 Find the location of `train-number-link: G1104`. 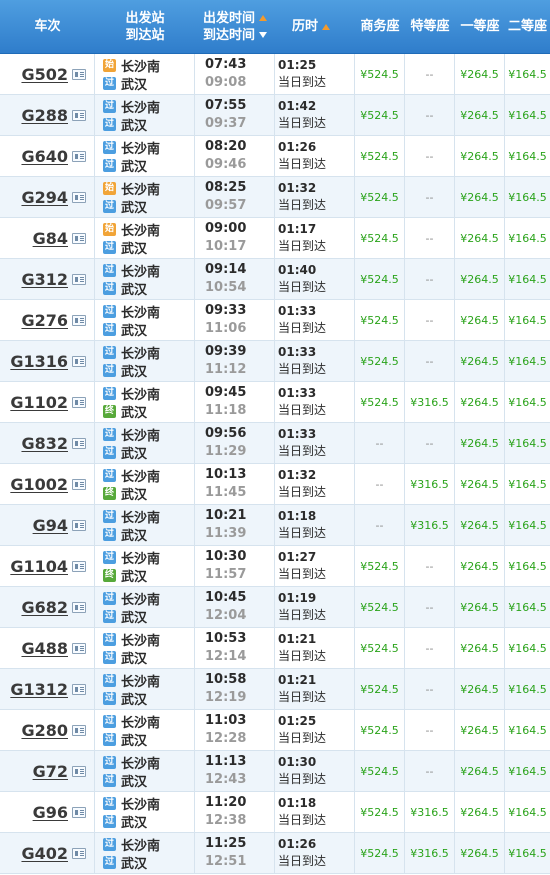

train-number-link: G1104 is located at coordinates (39, 566).